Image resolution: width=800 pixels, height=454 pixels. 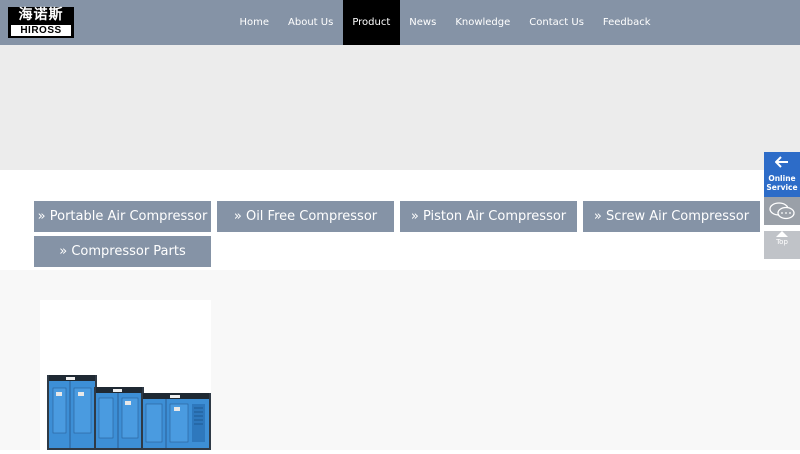 What do you see at coordinates (254, 22) in the screenshot?
I see `nav-home: Home` at bounding box center [254, 22].